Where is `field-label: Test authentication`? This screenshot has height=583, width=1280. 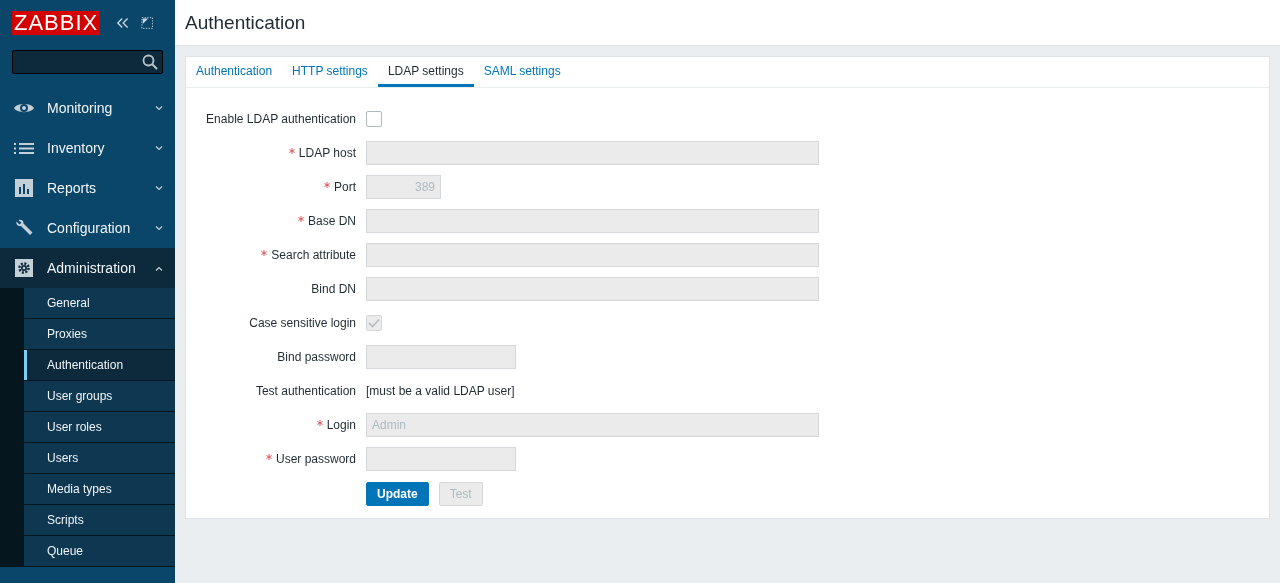 field-label: Test authentication is located at coordinates (305, 391).